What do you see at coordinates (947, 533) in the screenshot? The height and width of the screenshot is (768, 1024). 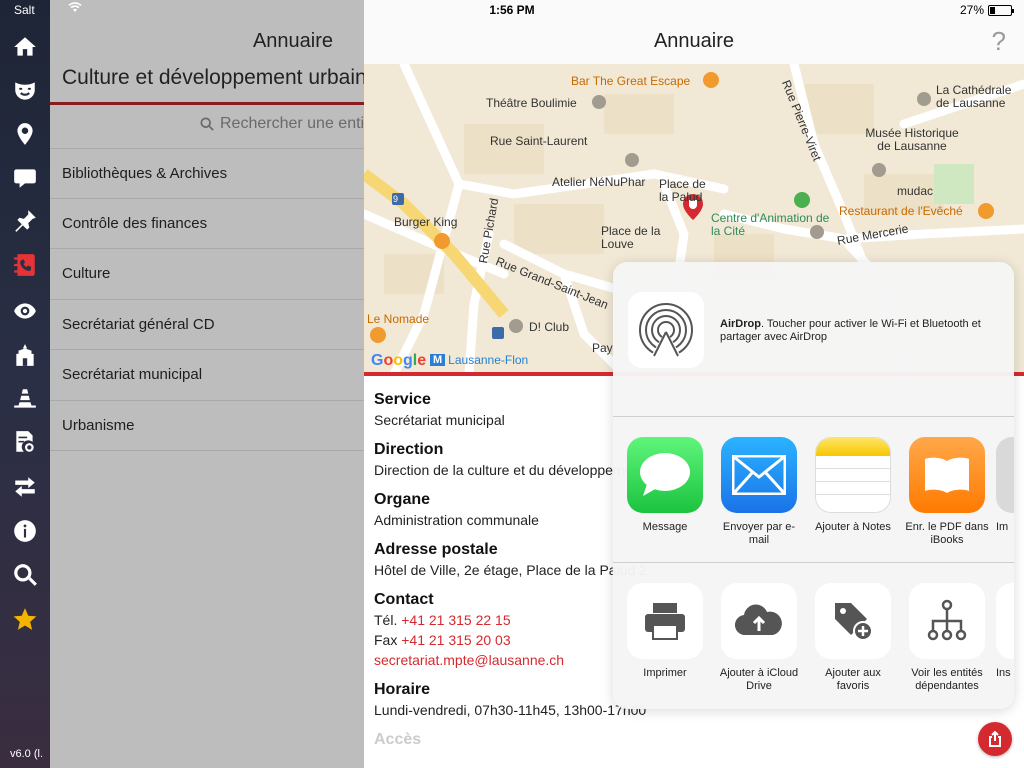 I see `tile-label: Enr. le PDF dans iBooks` at bounding box center [947, 533].